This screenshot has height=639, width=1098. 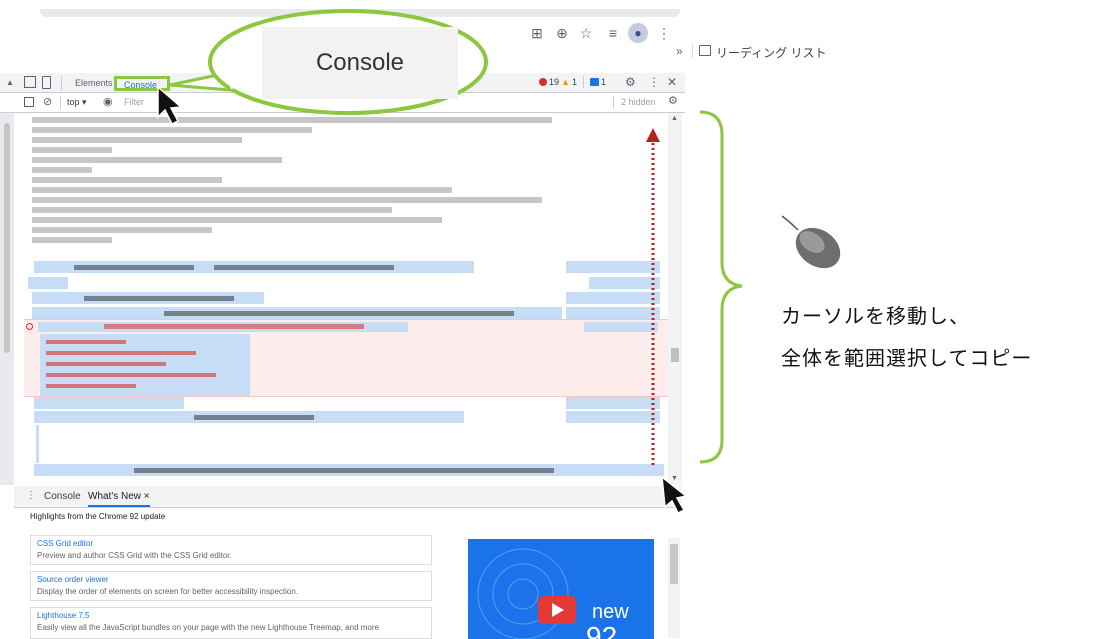 What do you see at coordinates (360, 62) in the screenshot?
I see `callout-label: Console` at bounding box center [360, 62].